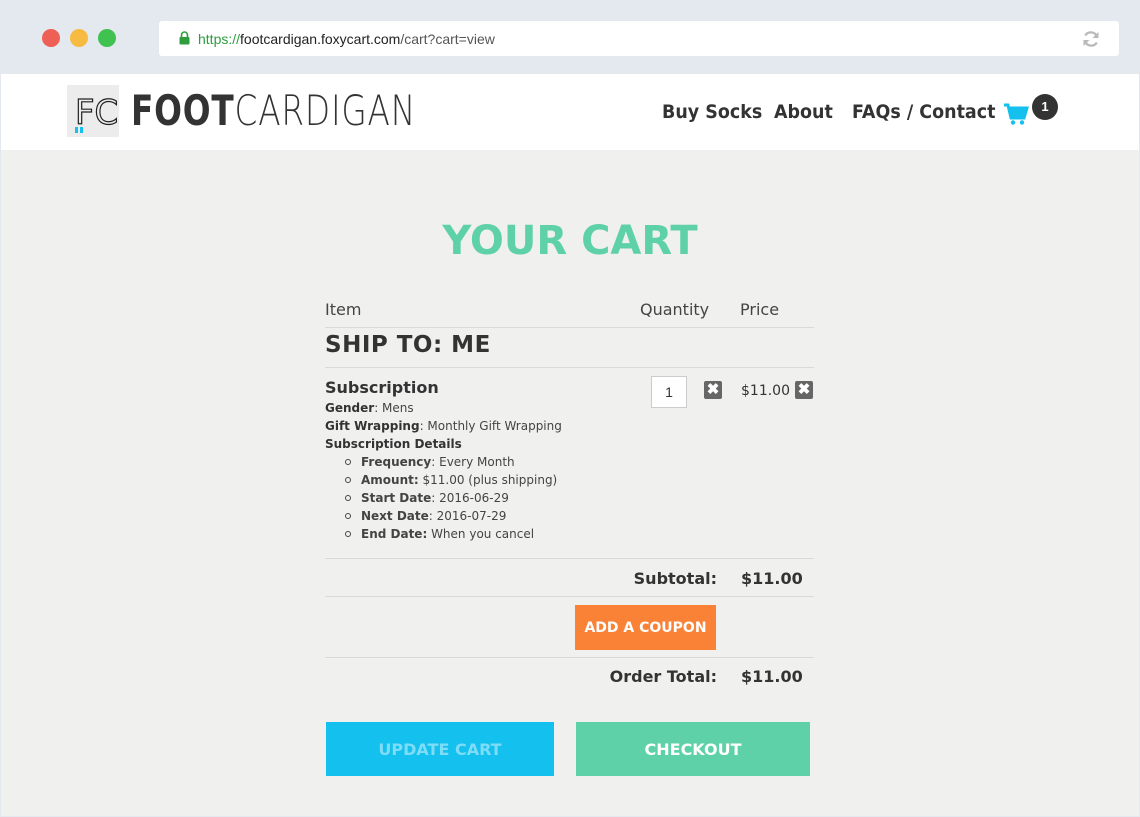 This screenshot has width=1140, height=817. What do you see at coordinates (79, 38) in the screenshot?
I see `minimize-window-button` at bounding box center [79, 38].